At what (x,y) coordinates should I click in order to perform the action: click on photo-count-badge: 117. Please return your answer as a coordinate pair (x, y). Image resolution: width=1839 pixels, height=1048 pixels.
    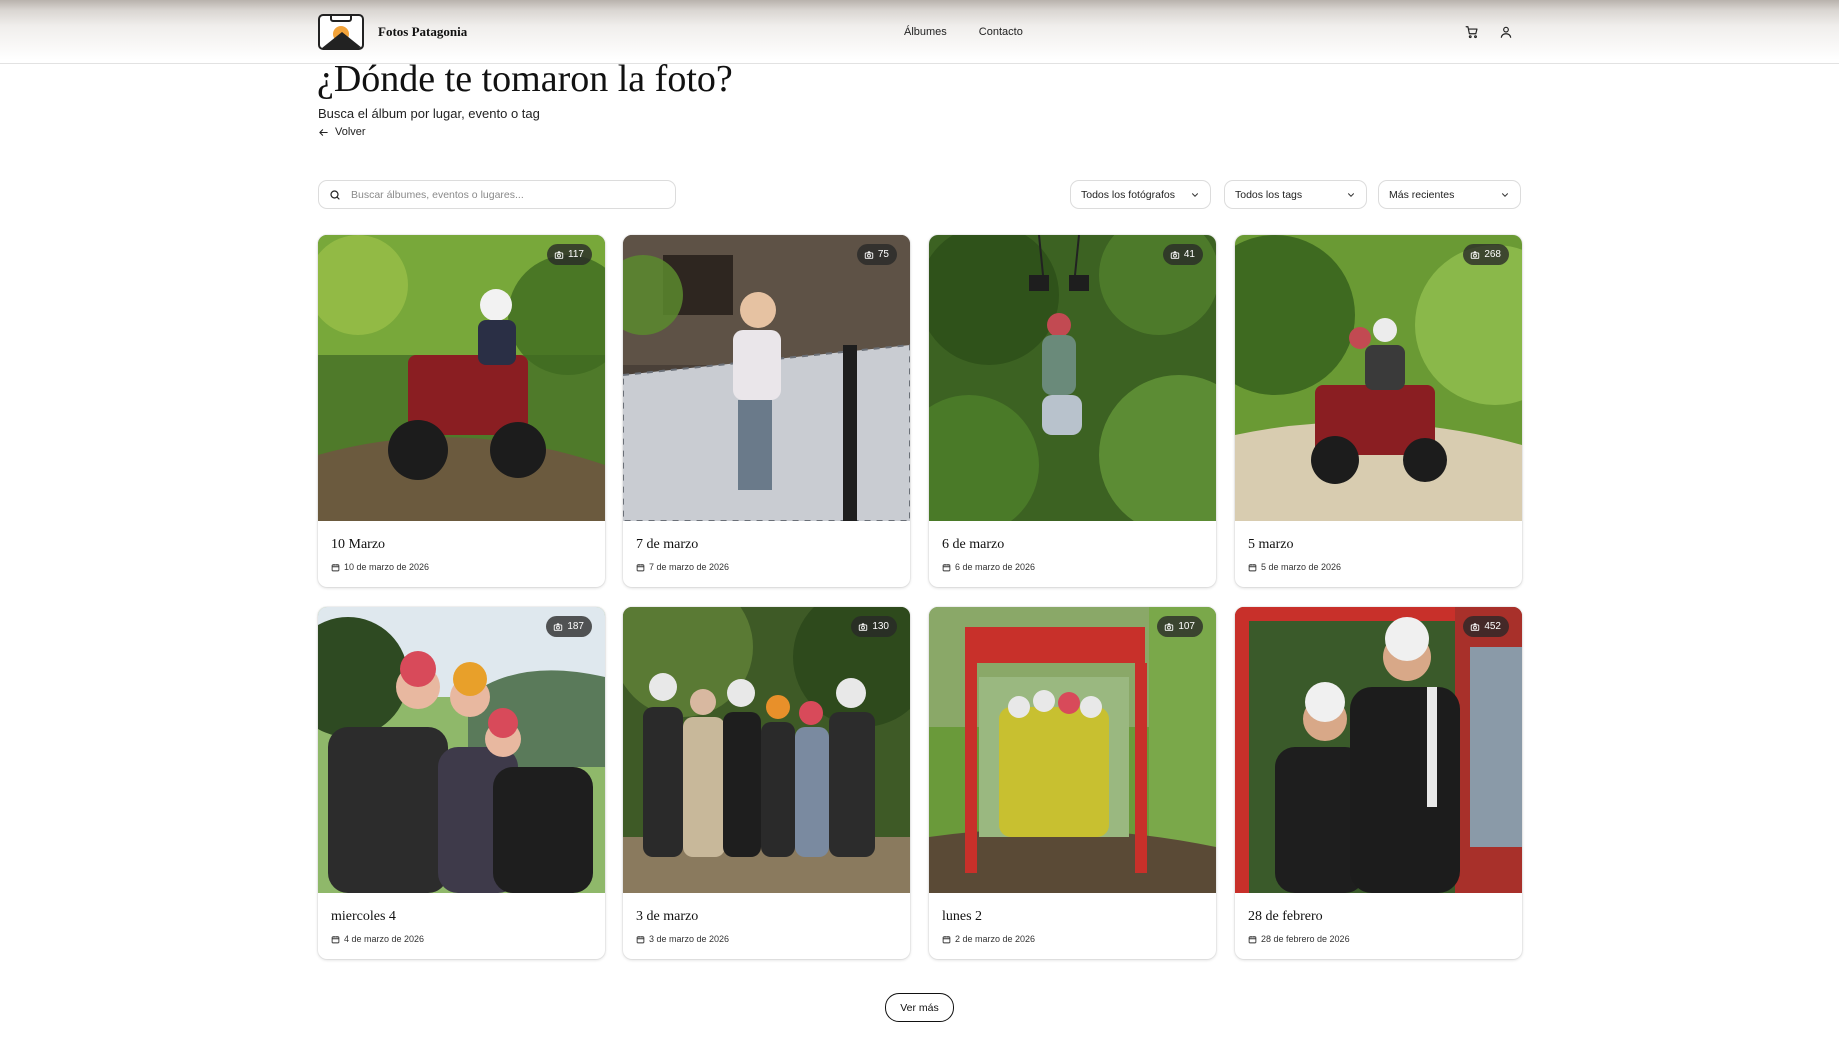
    Looking at the image, I should click on (569, 254).